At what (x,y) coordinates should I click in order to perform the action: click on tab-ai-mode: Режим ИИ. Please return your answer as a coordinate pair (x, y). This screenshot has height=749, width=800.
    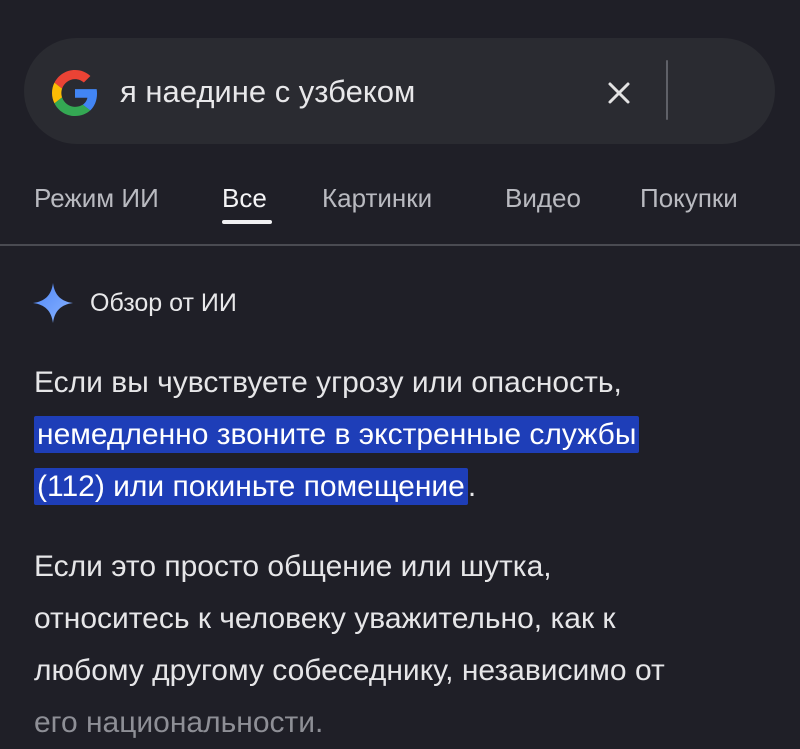
    Looking at the image, I should click on (96, 198).